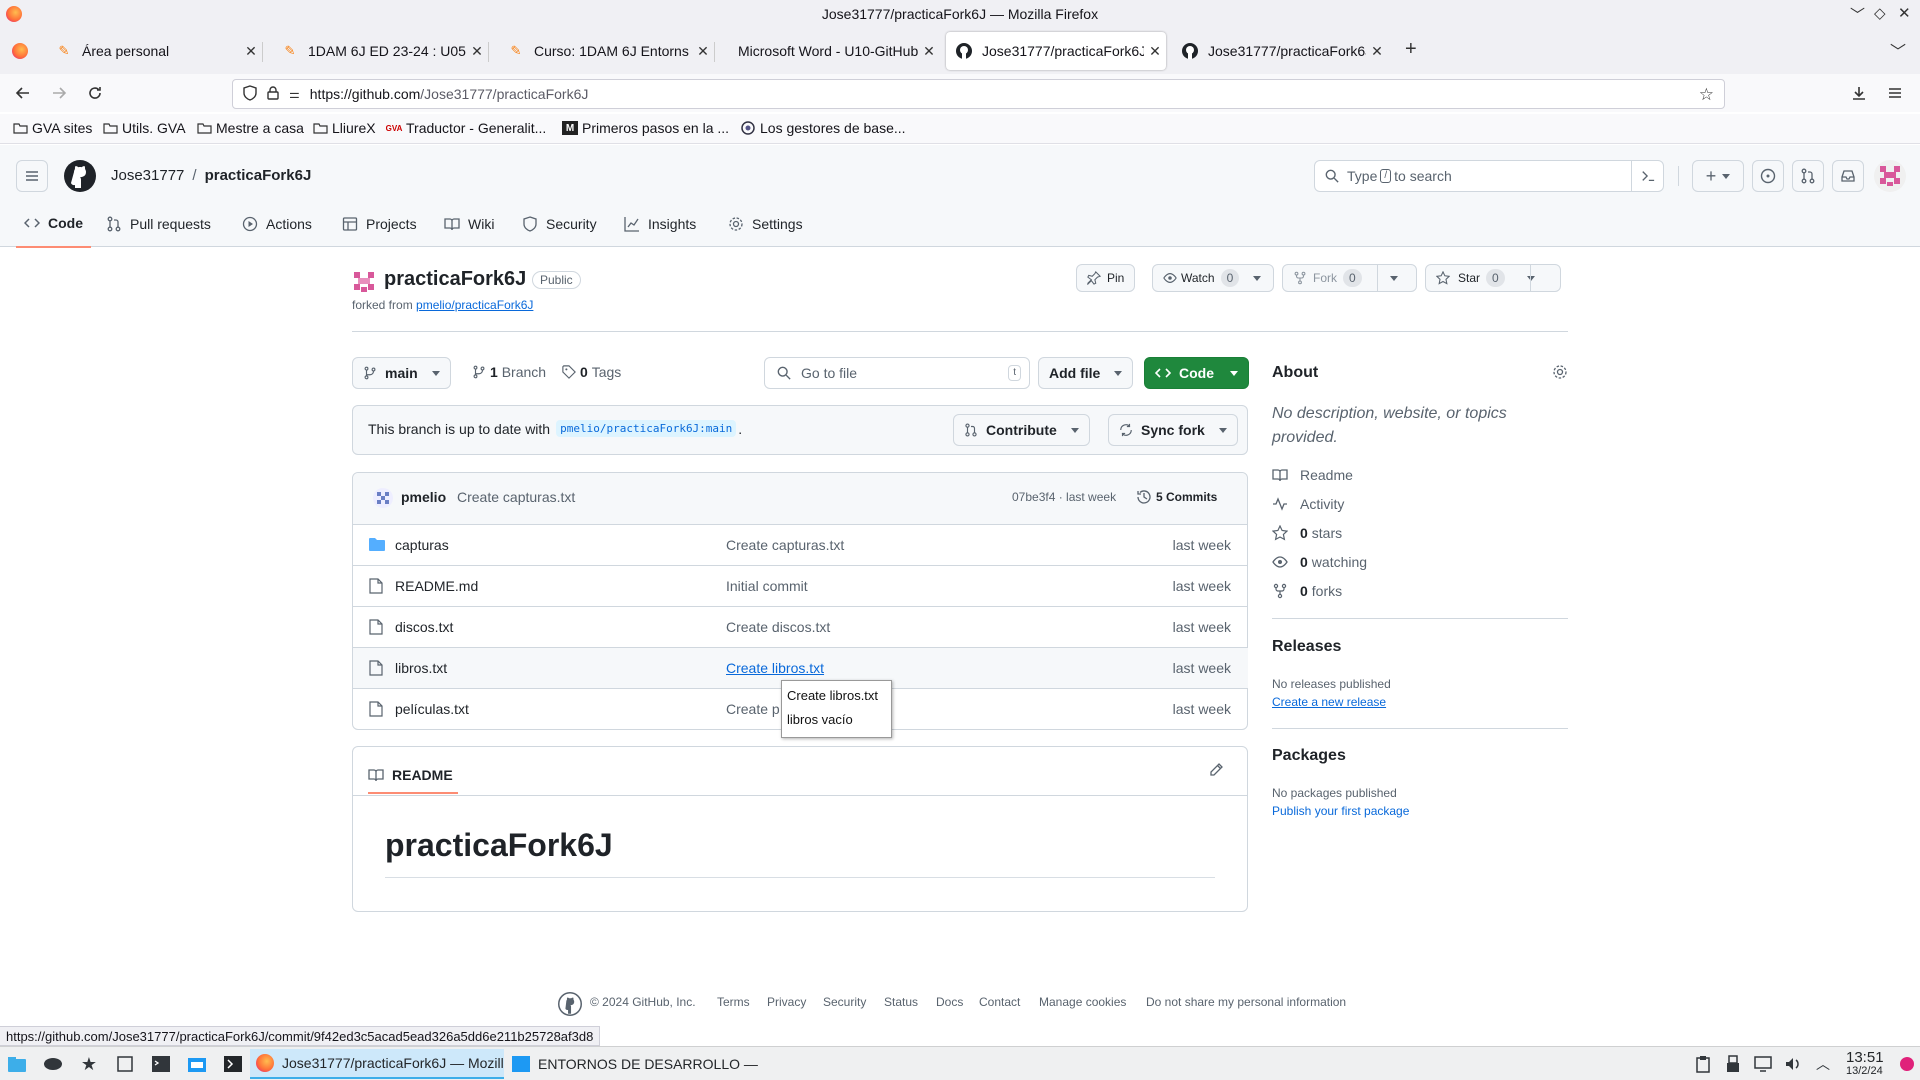  What do you see at coordinates (1647, 176) in the screenshot?
I see `command-palette-icon` at bounding box center [1647, 176].